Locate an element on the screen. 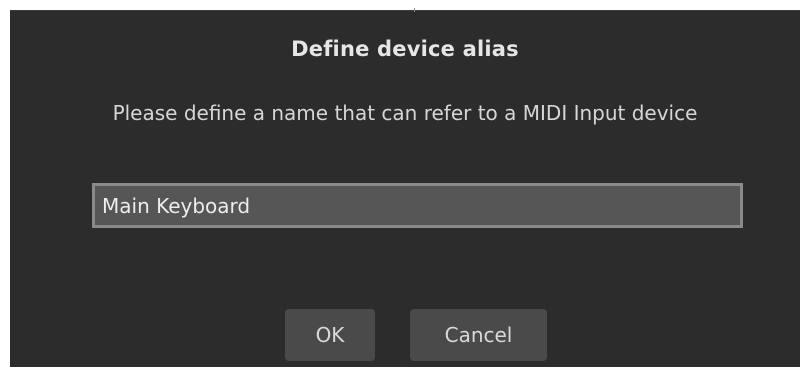 The width and height of the screenshot is (810, 375). cancel-button: Cancel is located at coordinates (478, 335).